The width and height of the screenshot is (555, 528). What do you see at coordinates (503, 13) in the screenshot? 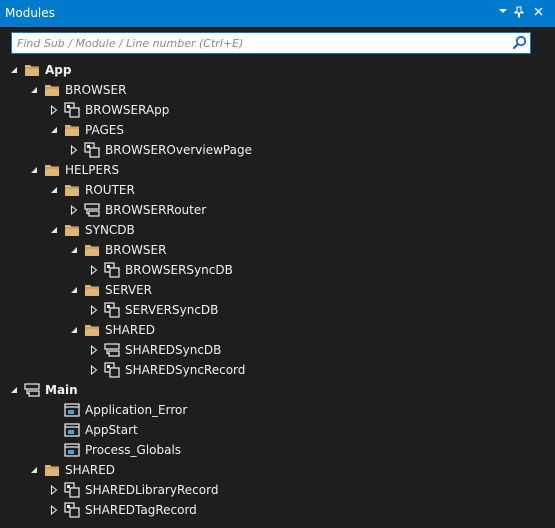
I see `window-dropdown-icon` at bounding box center [503, 13].